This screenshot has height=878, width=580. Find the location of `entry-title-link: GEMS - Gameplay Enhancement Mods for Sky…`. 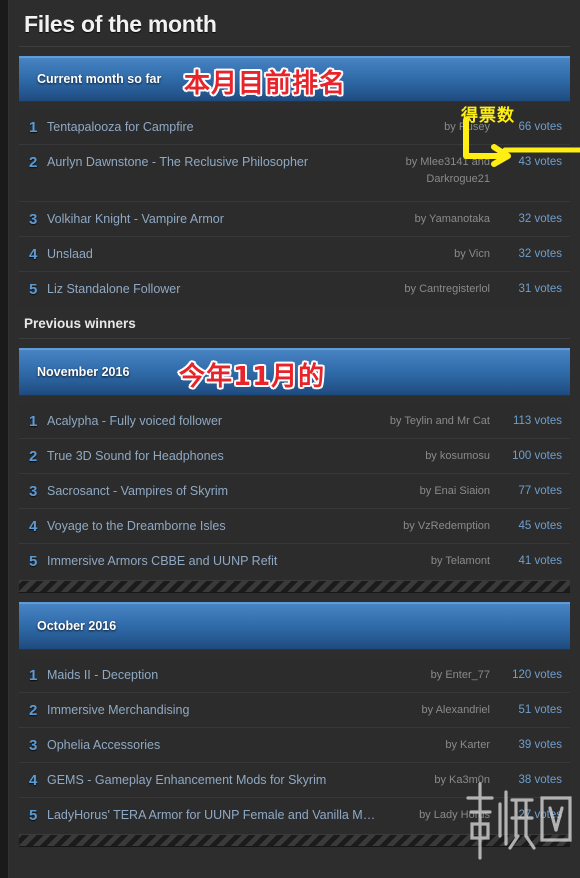

entry-title-link: GEMS - Gameplay Enhancement Mods for Sky… is located at coordinates (211, 780).